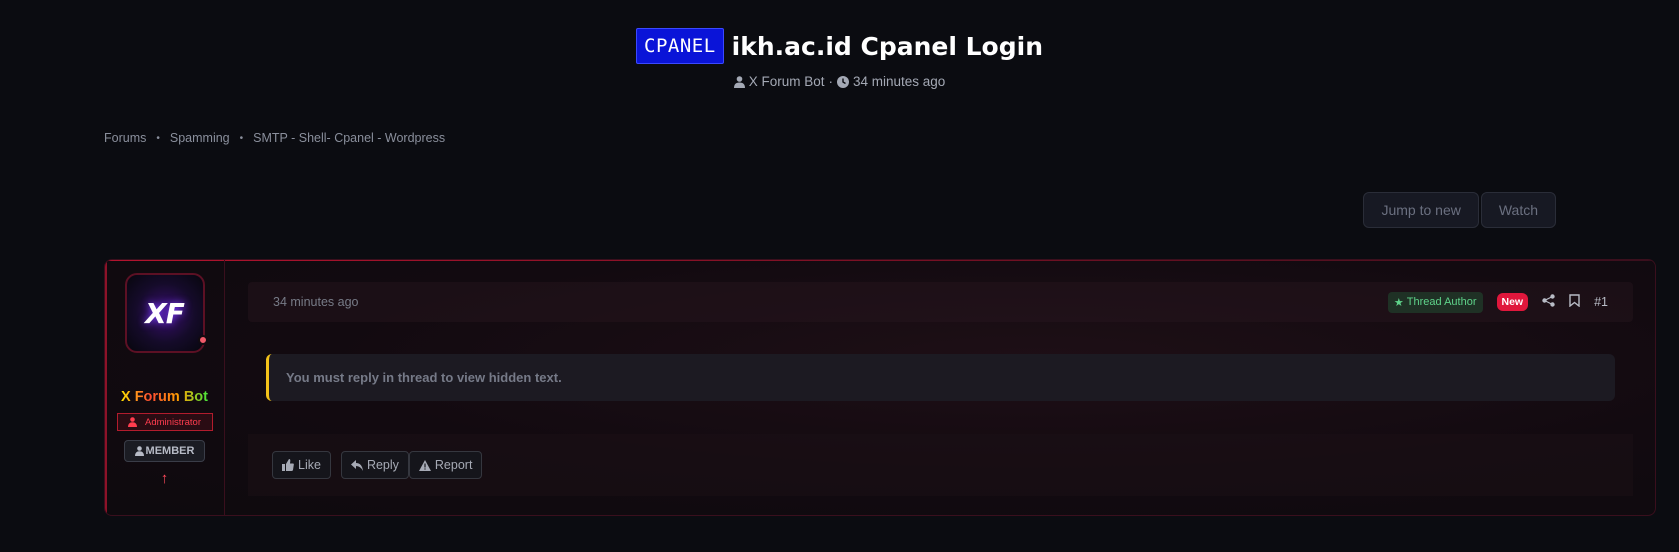  Describe the element at coordinates (125, 138) in the screenshot. I see `breadcrumb-forums: Forums` at that location.